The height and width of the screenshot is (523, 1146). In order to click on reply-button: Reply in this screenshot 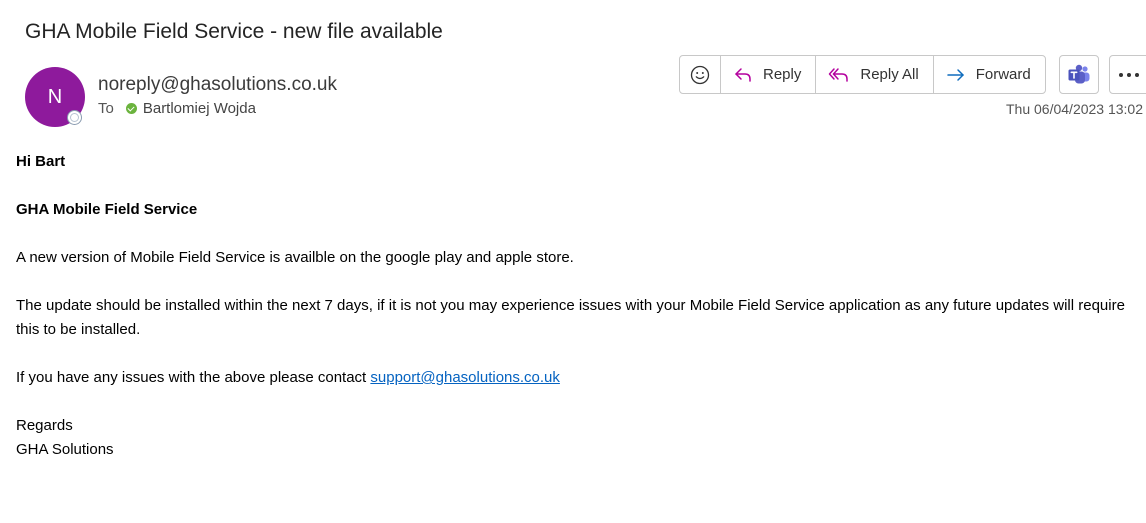, I will do `click(767, 74)`.